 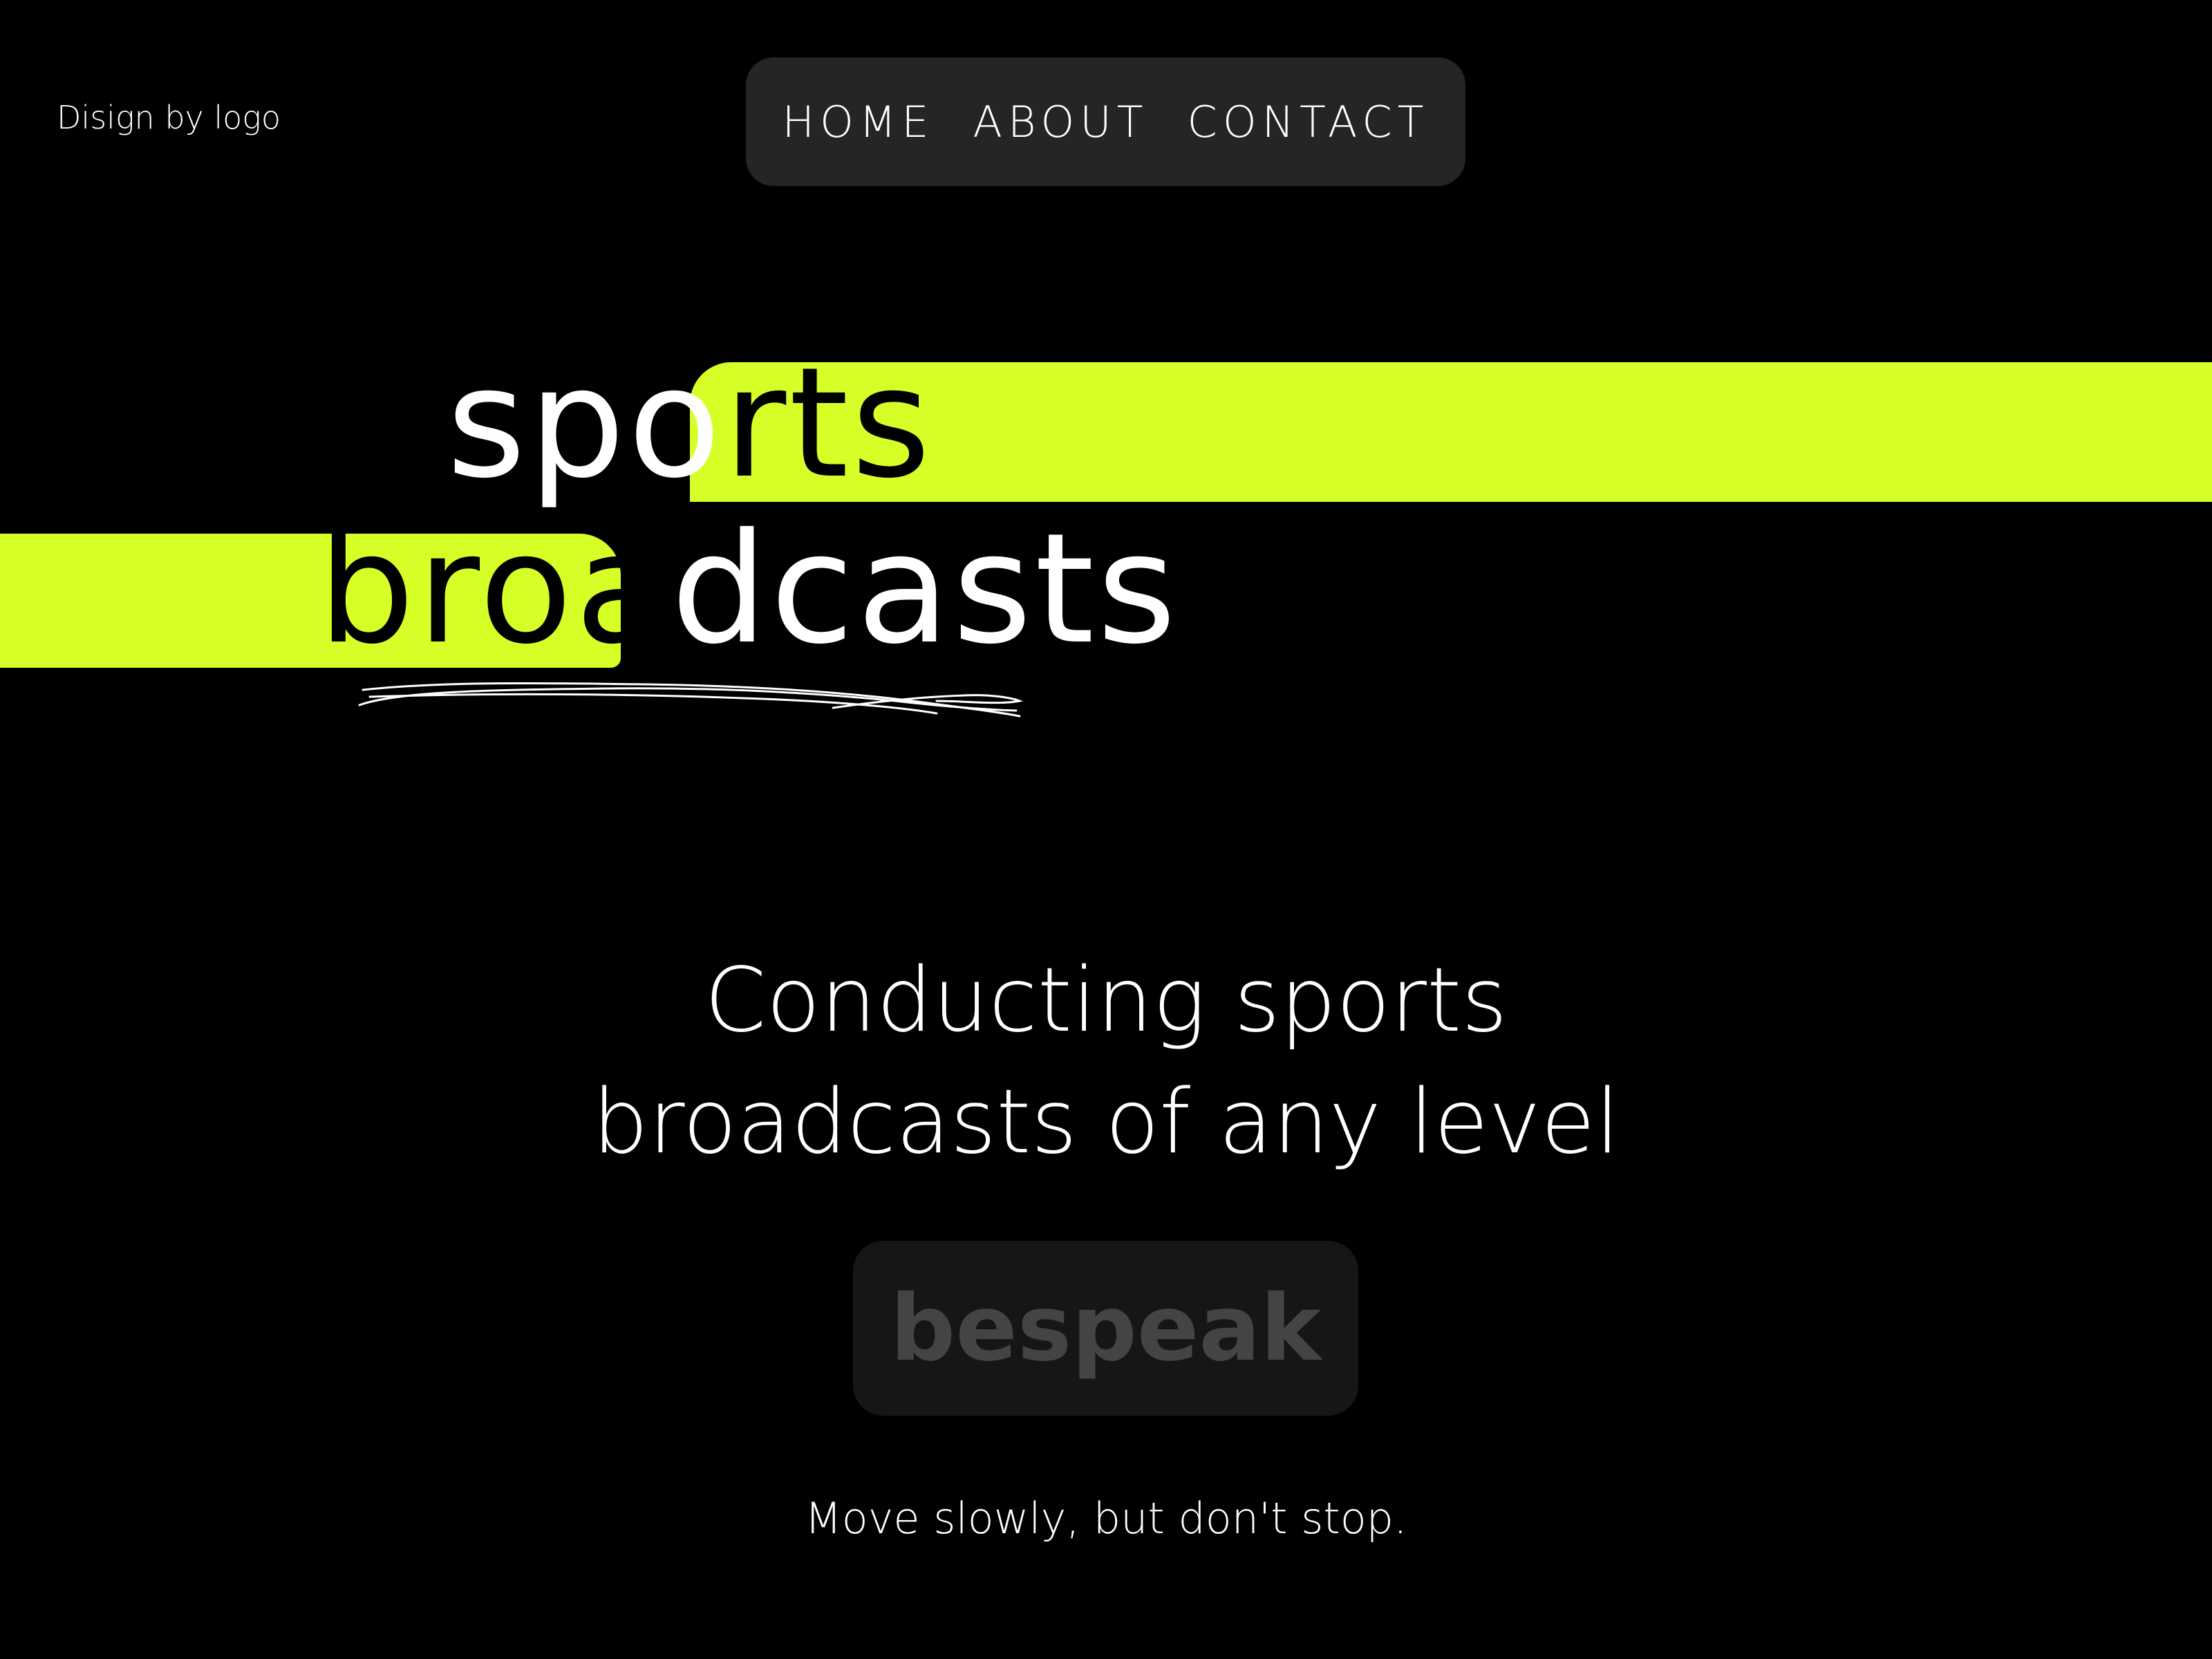 I want to click on hero-title-line-2: broadcasts, so click(x=749, y=589).